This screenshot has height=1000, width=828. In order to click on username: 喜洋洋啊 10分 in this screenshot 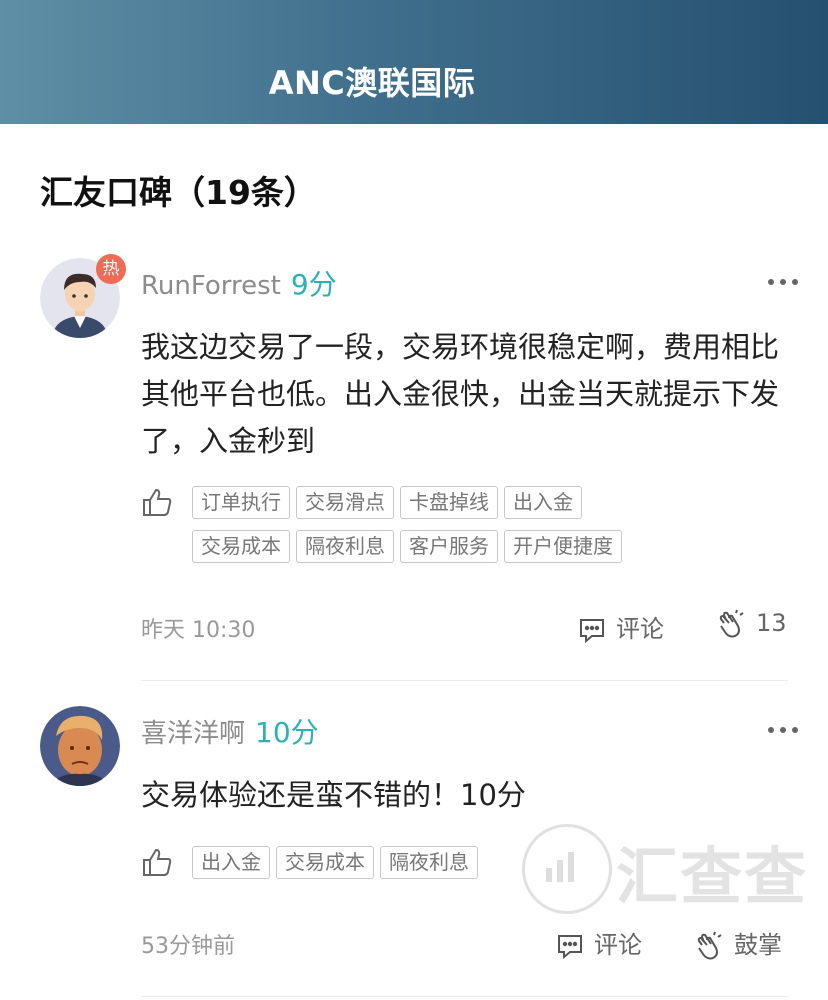, I will do `click(230, 731)`.